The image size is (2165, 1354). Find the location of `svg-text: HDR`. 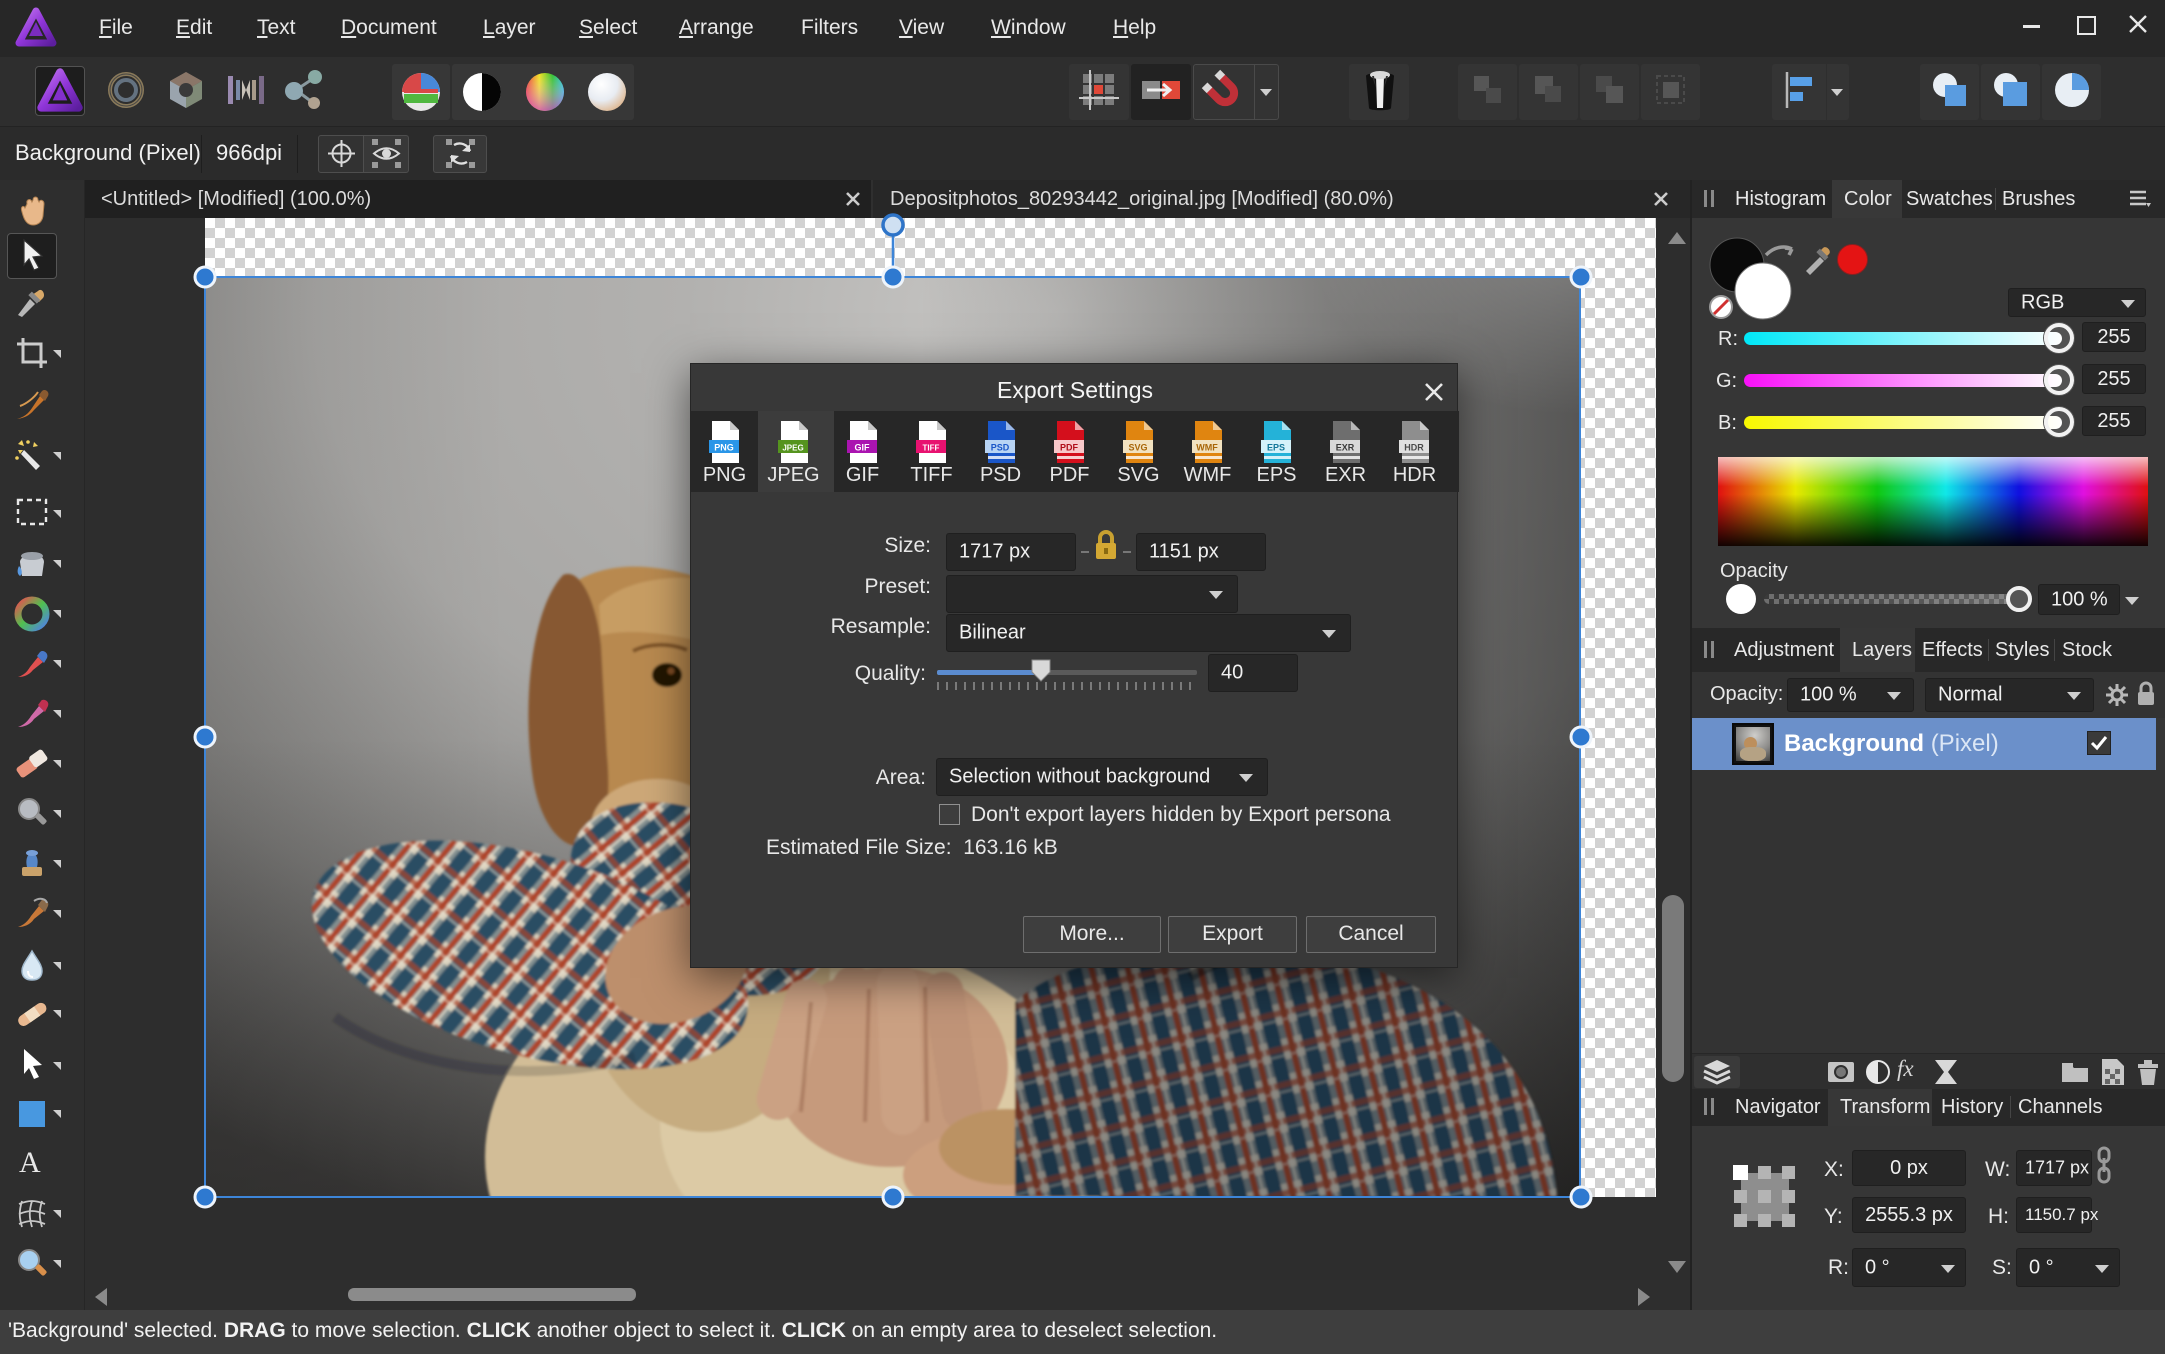

svg-text: HDR is located at coordinates (1414, 448).